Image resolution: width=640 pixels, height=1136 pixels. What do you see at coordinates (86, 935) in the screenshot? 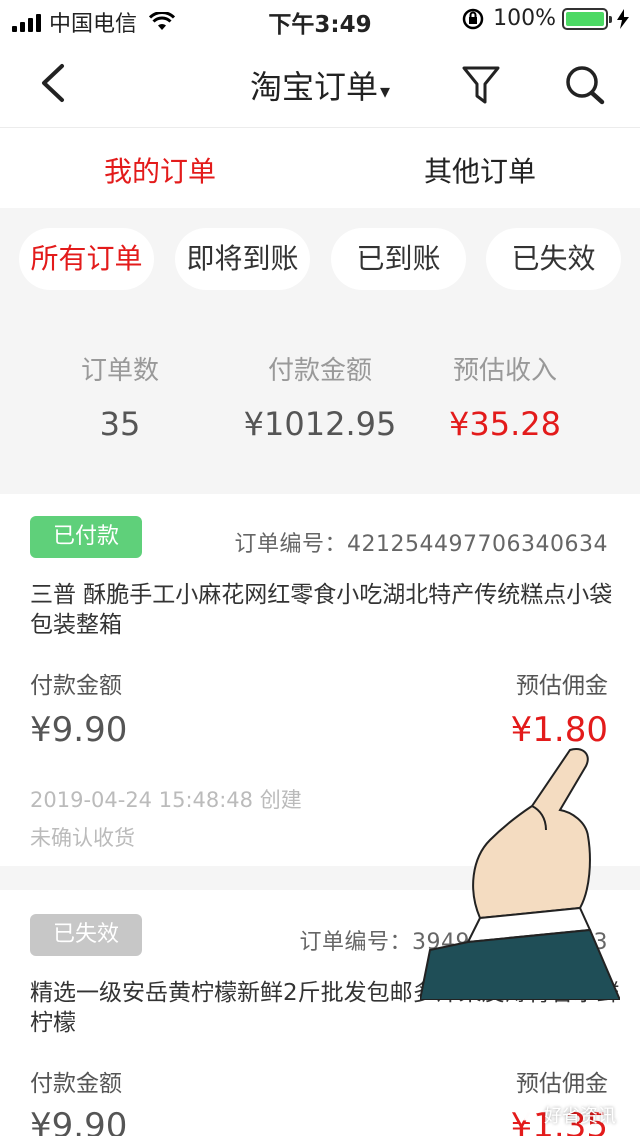
I see `status-badge: 已失效` at bounding box center [86, 935].